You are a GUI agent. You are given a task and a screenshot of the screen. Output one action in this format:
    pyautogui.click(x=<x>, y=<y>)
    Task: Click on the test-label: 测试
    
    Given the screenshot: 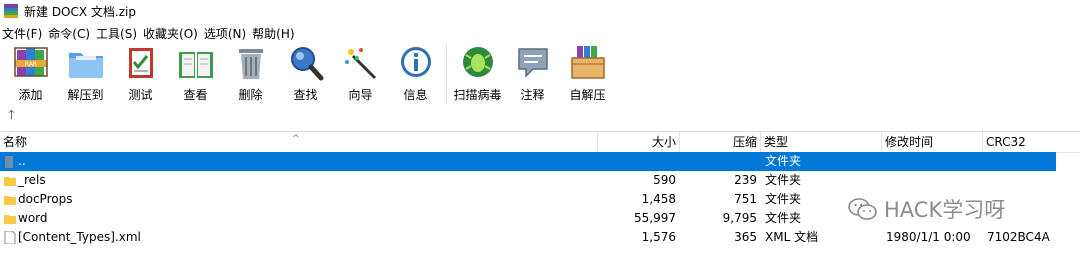 What is the action you would take?
    pyautogui.click(x=140, y=95)
    